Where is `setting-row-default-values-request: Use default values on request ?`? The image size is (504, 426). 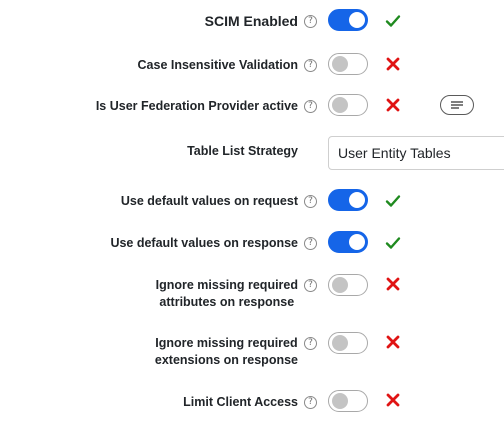 setting-row-default-values-request: Use default values on request ? is located at coordinates (252, 201).